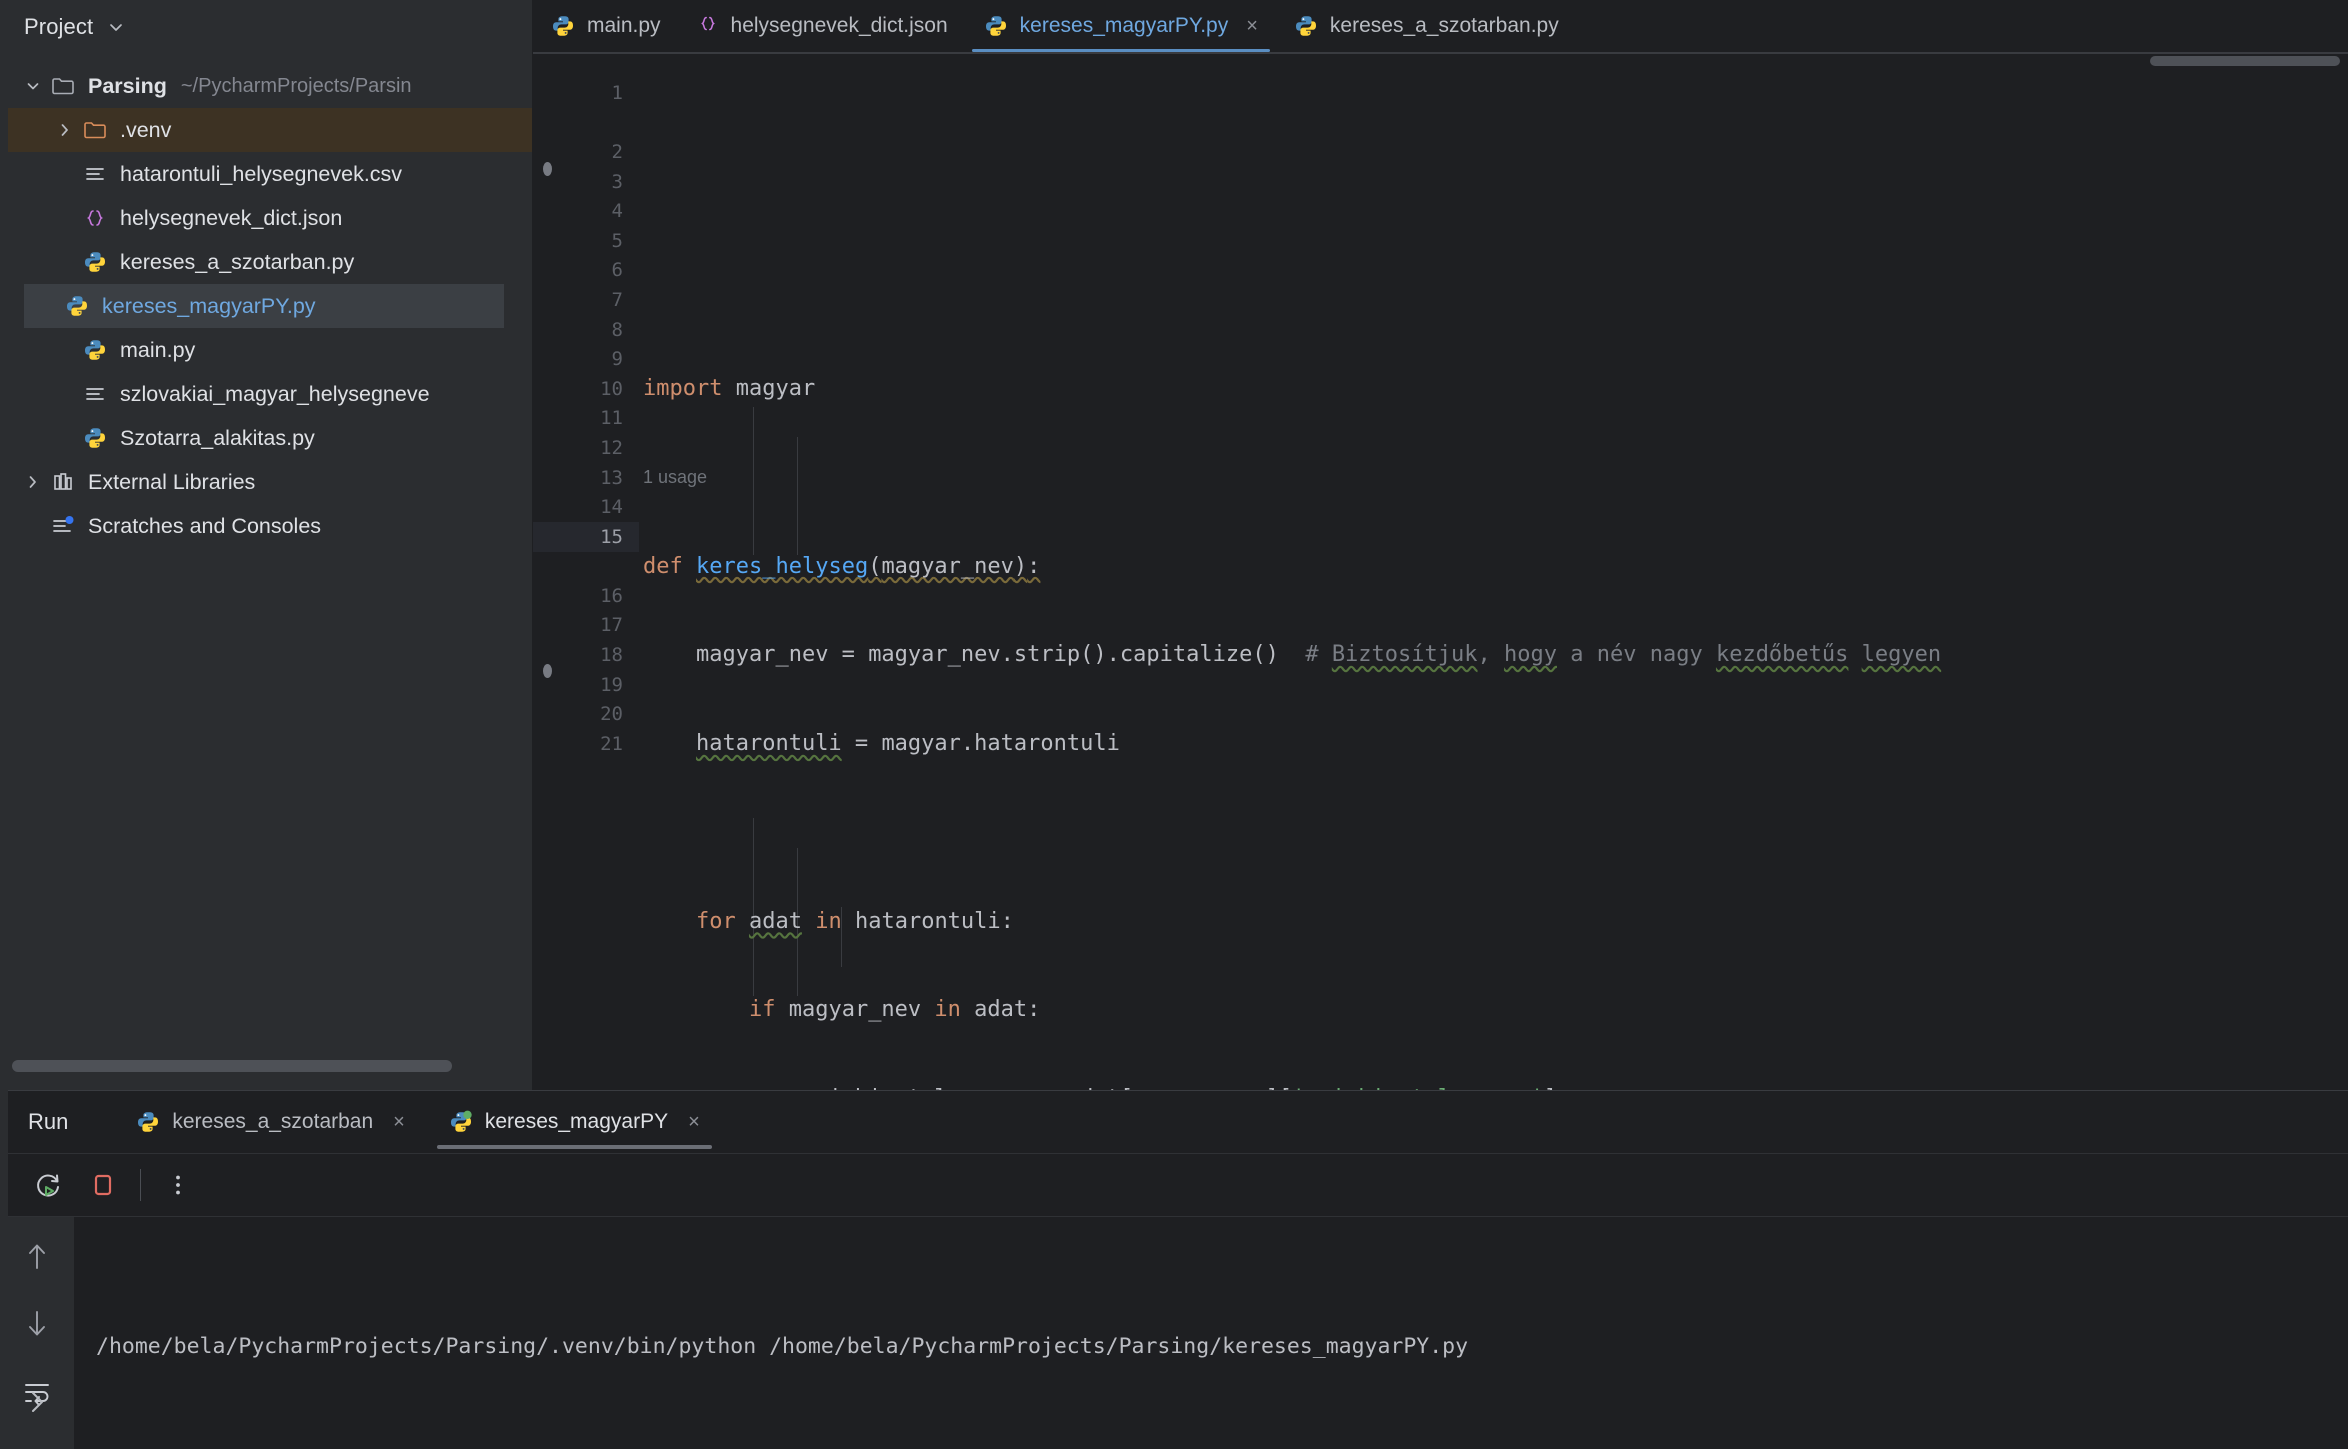  I want to click on project-panel-header: Project, so click(266, 27).